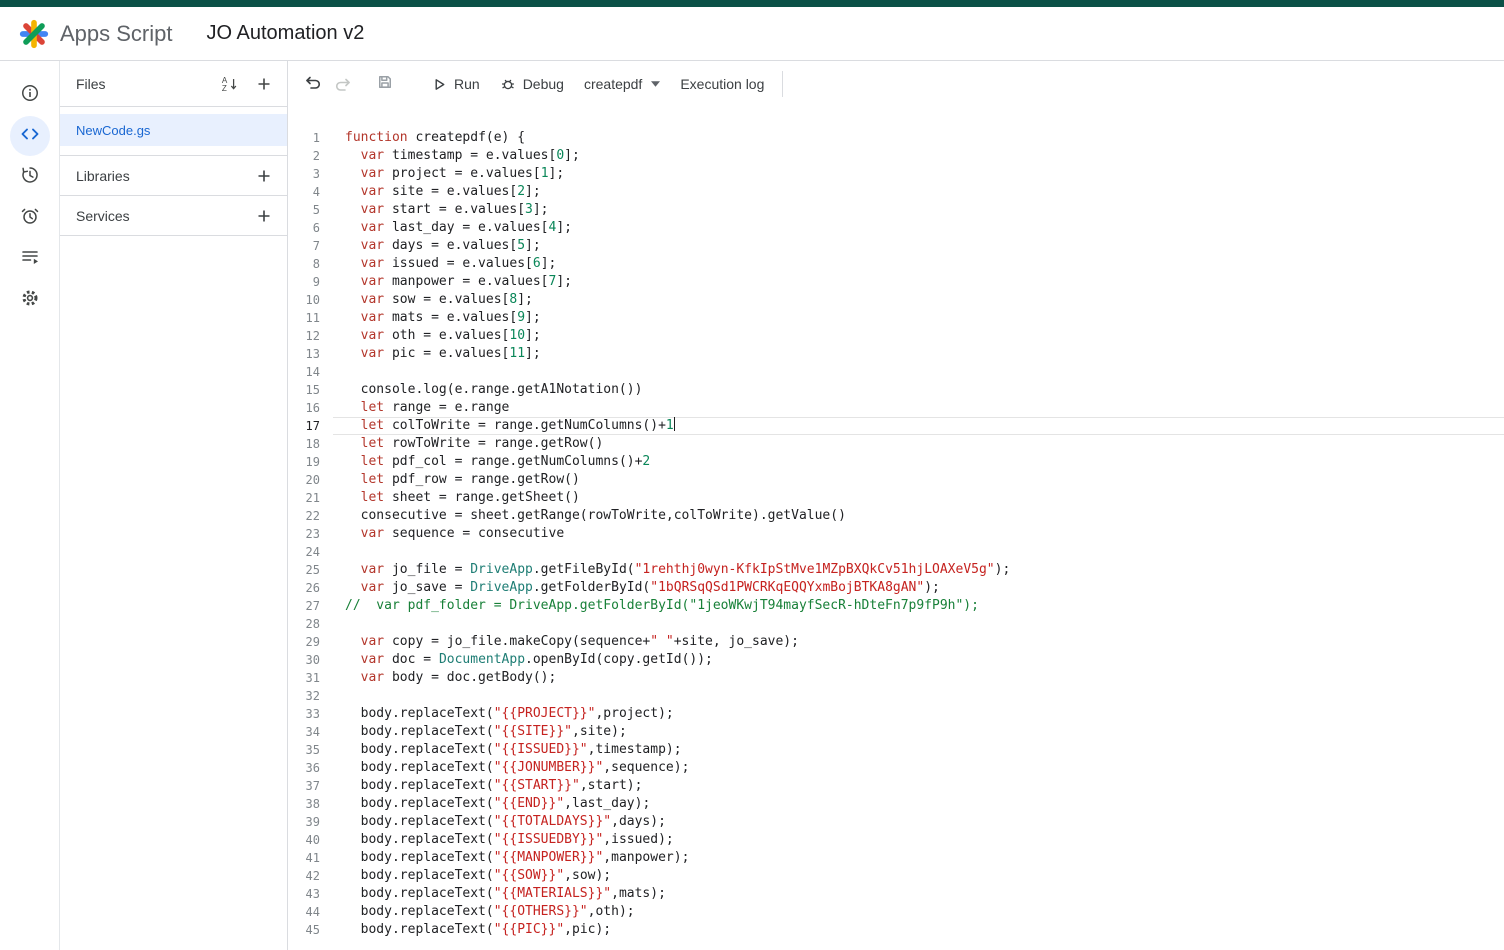 The width and height of the screenshot is (1504, 950). Describe the element at coordinates (34, 34) in the screenshot. I see `apps-script-logo-icon` at that location.